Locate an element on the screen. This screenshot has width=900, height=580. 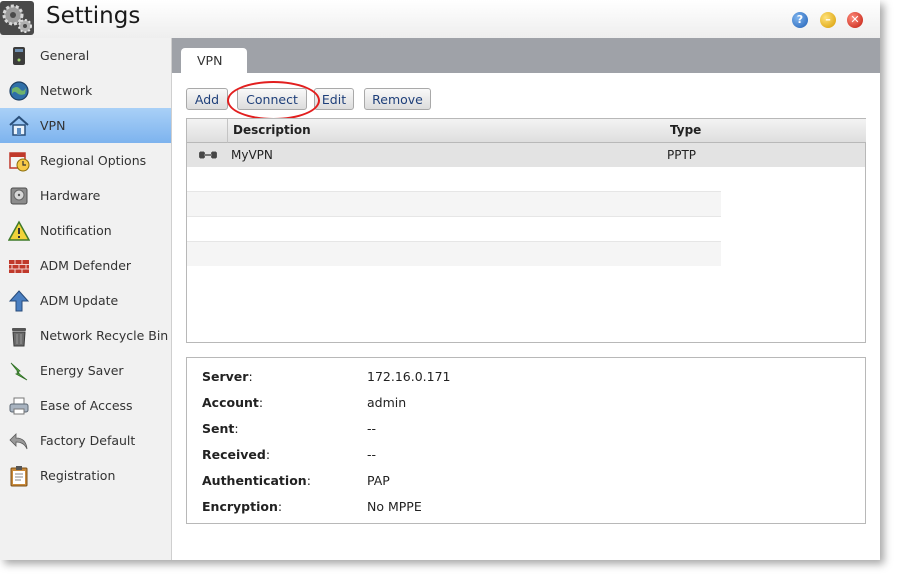
gear-cogs-icon is located at coordinates (17, 18).